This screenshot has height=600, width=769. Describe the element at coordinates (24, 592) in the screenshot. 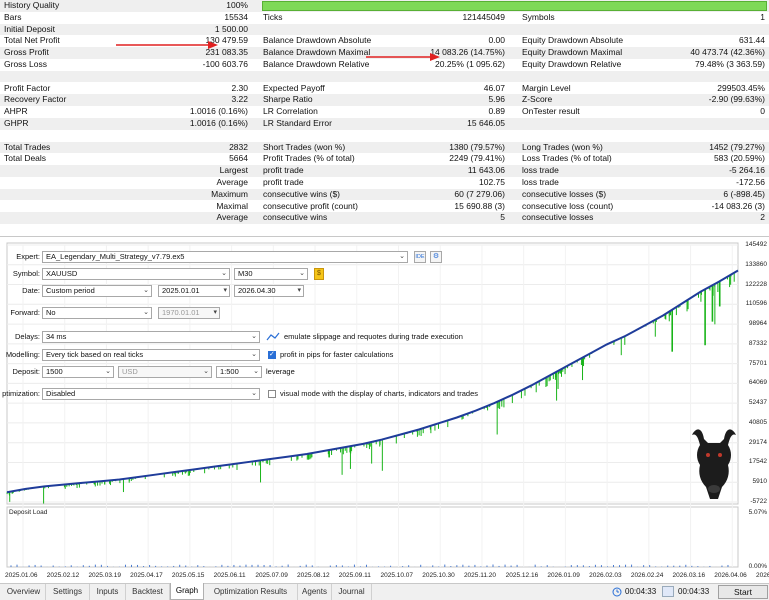

I see `tab-overview: Overview` at that location.